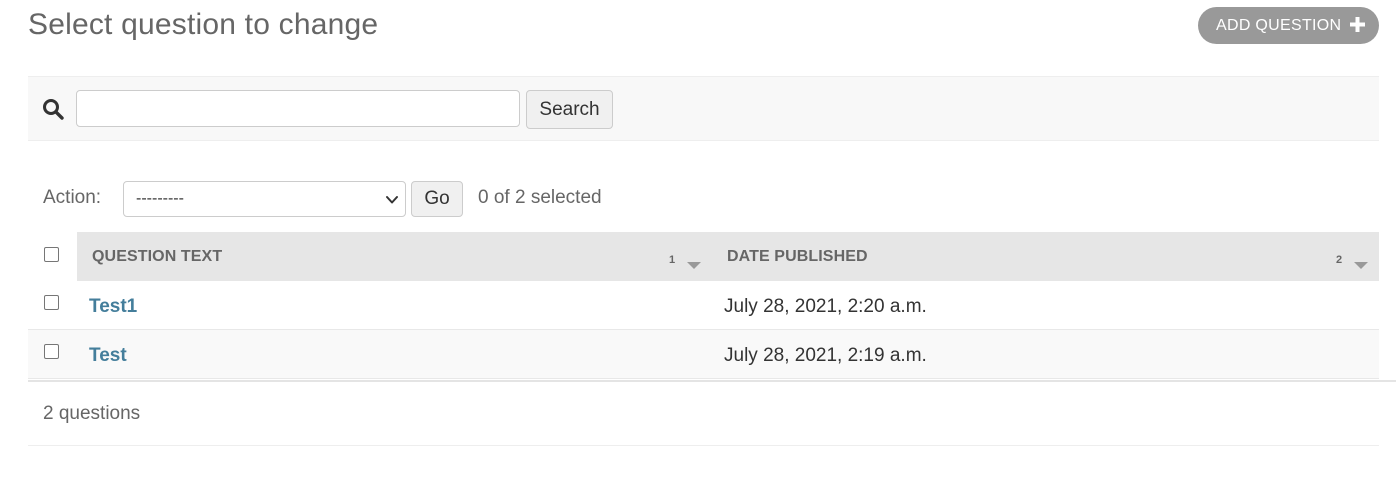 The height and width of the screenshot is (489, 1396). I want to click on add-question-button: ADD QUESTION, so click(1288, 25).